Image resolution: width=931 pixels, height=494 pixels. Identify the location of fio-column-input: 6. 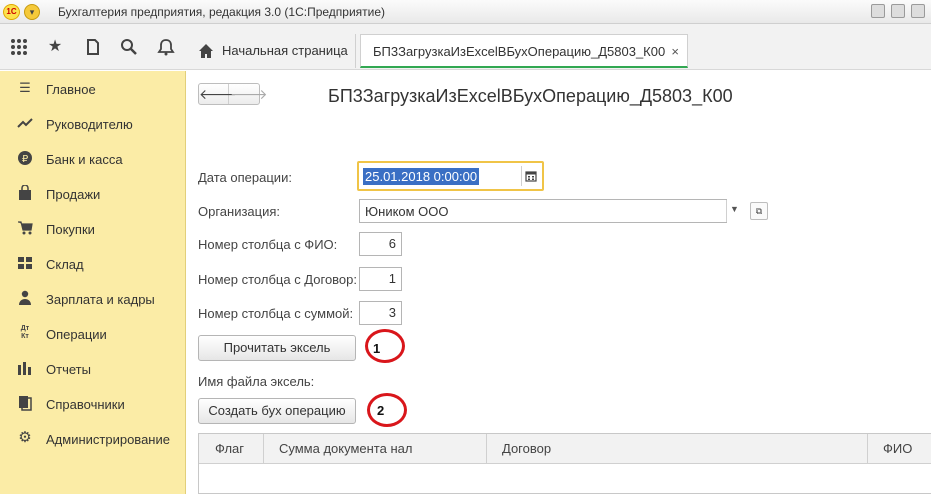
(380, 244).